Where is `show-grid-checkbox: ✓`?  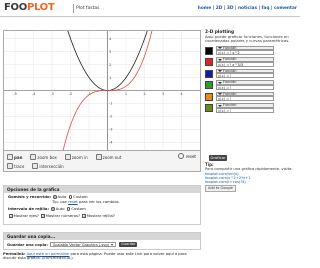 show-grid-checkbox: ✓ is located at coordinates (84, 216).